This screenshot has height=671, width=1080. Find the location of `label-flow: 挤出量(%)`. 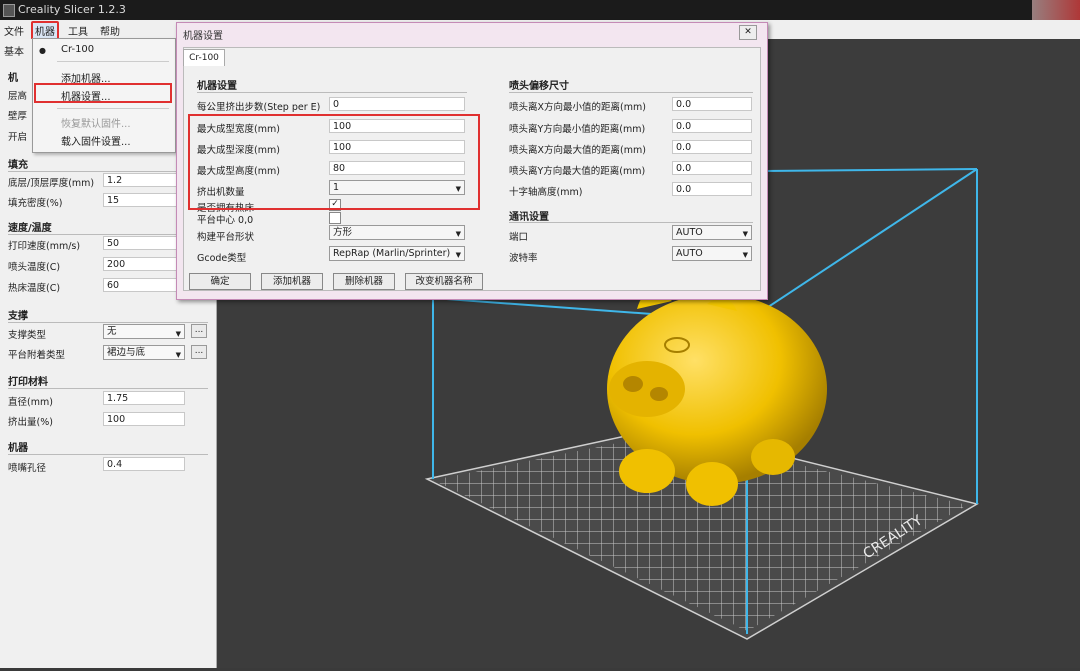

label-flow: 挤出量(%) is located at coordinates (30, 422).